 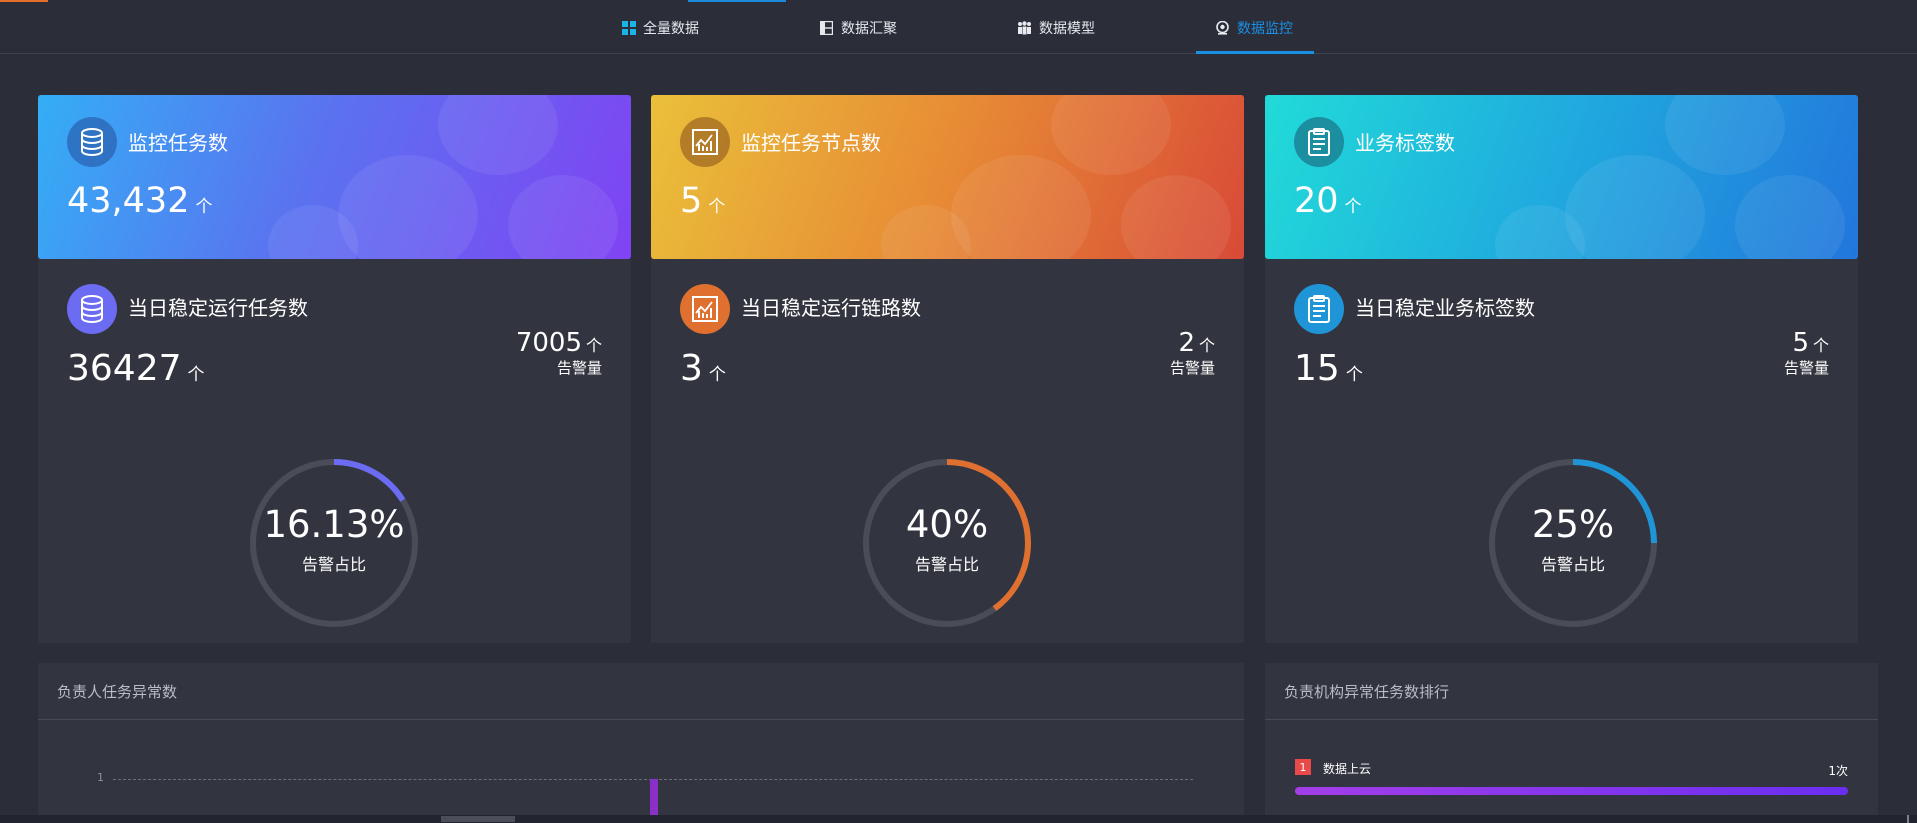 I want to click on nav-item-label: 全量数据, so click(x=671, y=29).